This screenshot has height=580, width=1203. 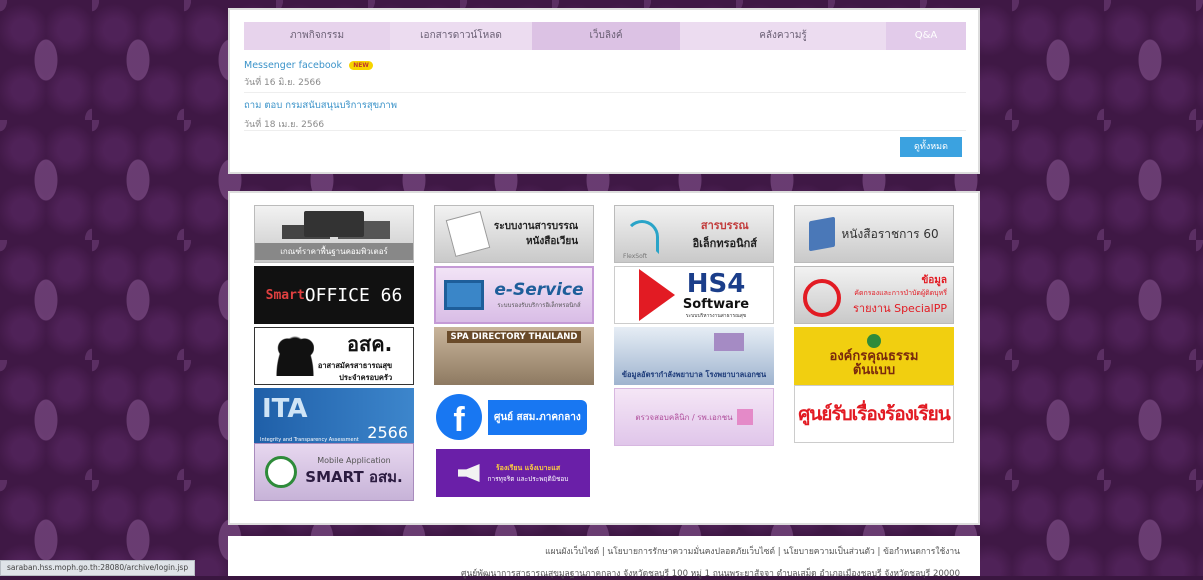 I want to click on news-link: Messenger facebook, so click(x=293, y=65).